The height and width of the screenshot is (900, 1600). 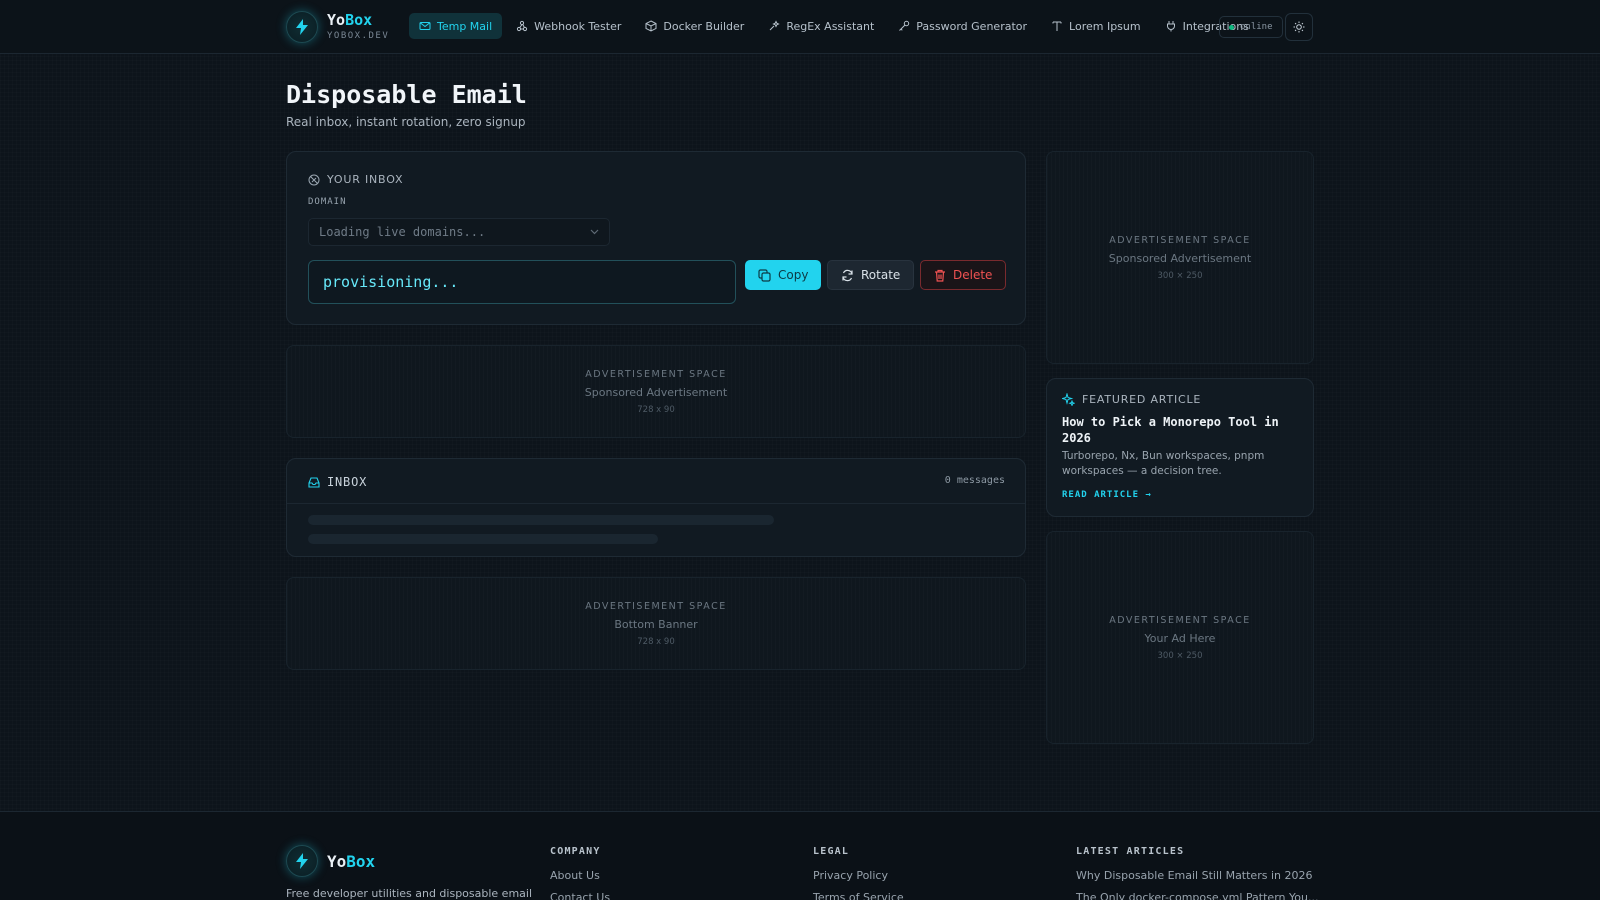 What do you see at coordinates (656, 481) in the screenshot?
I see `inbox-list-header: INBOX 0 messages` at bounding box center [656, 481].